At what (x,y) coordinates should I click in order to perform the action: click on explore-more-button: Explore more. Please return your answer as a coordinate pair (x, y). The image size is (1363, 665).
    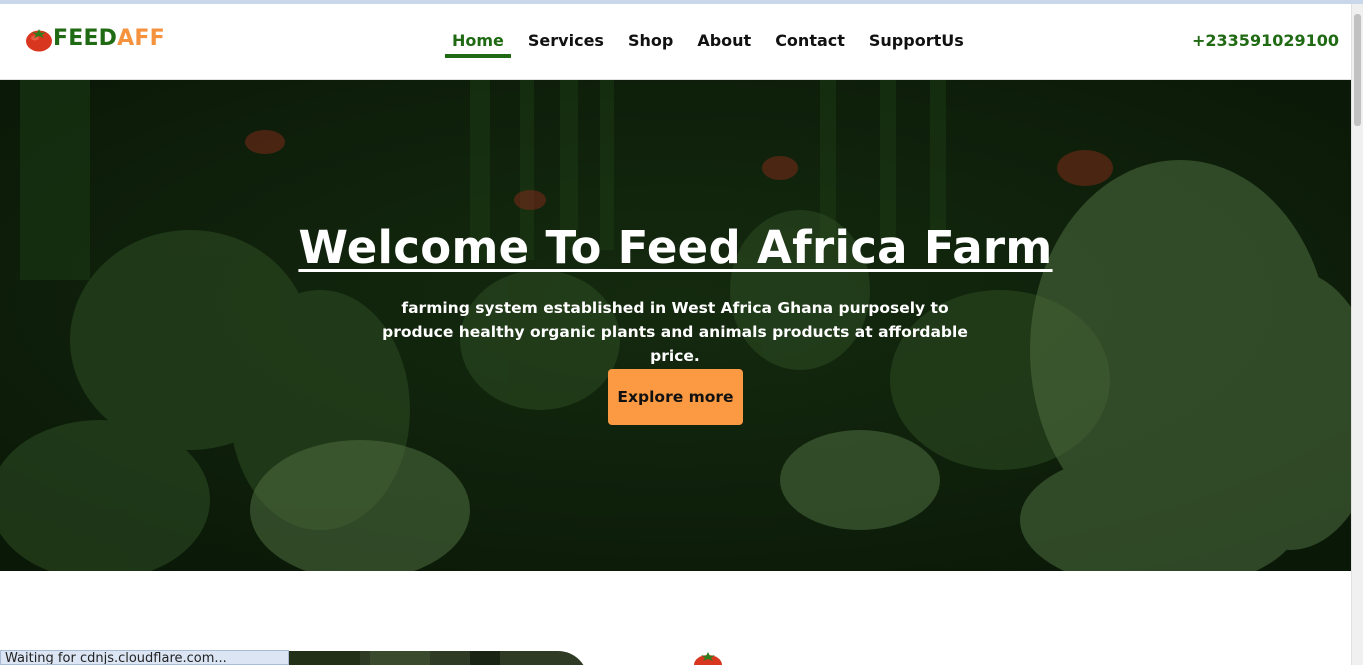
    Looking at the image, I should click on (675, 397).